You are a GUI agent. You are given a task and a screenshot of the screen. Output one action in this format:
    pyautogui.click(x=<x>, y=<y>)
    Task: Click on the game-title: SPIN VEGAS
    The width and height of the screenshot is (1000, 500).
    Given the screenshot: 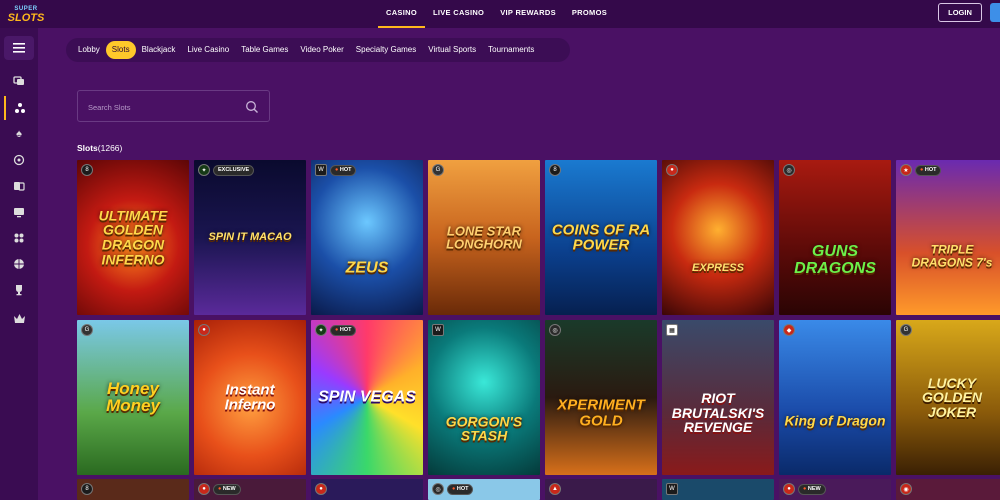 What is the action you would take?
    pyautogui.click(x=367, y=397)
    